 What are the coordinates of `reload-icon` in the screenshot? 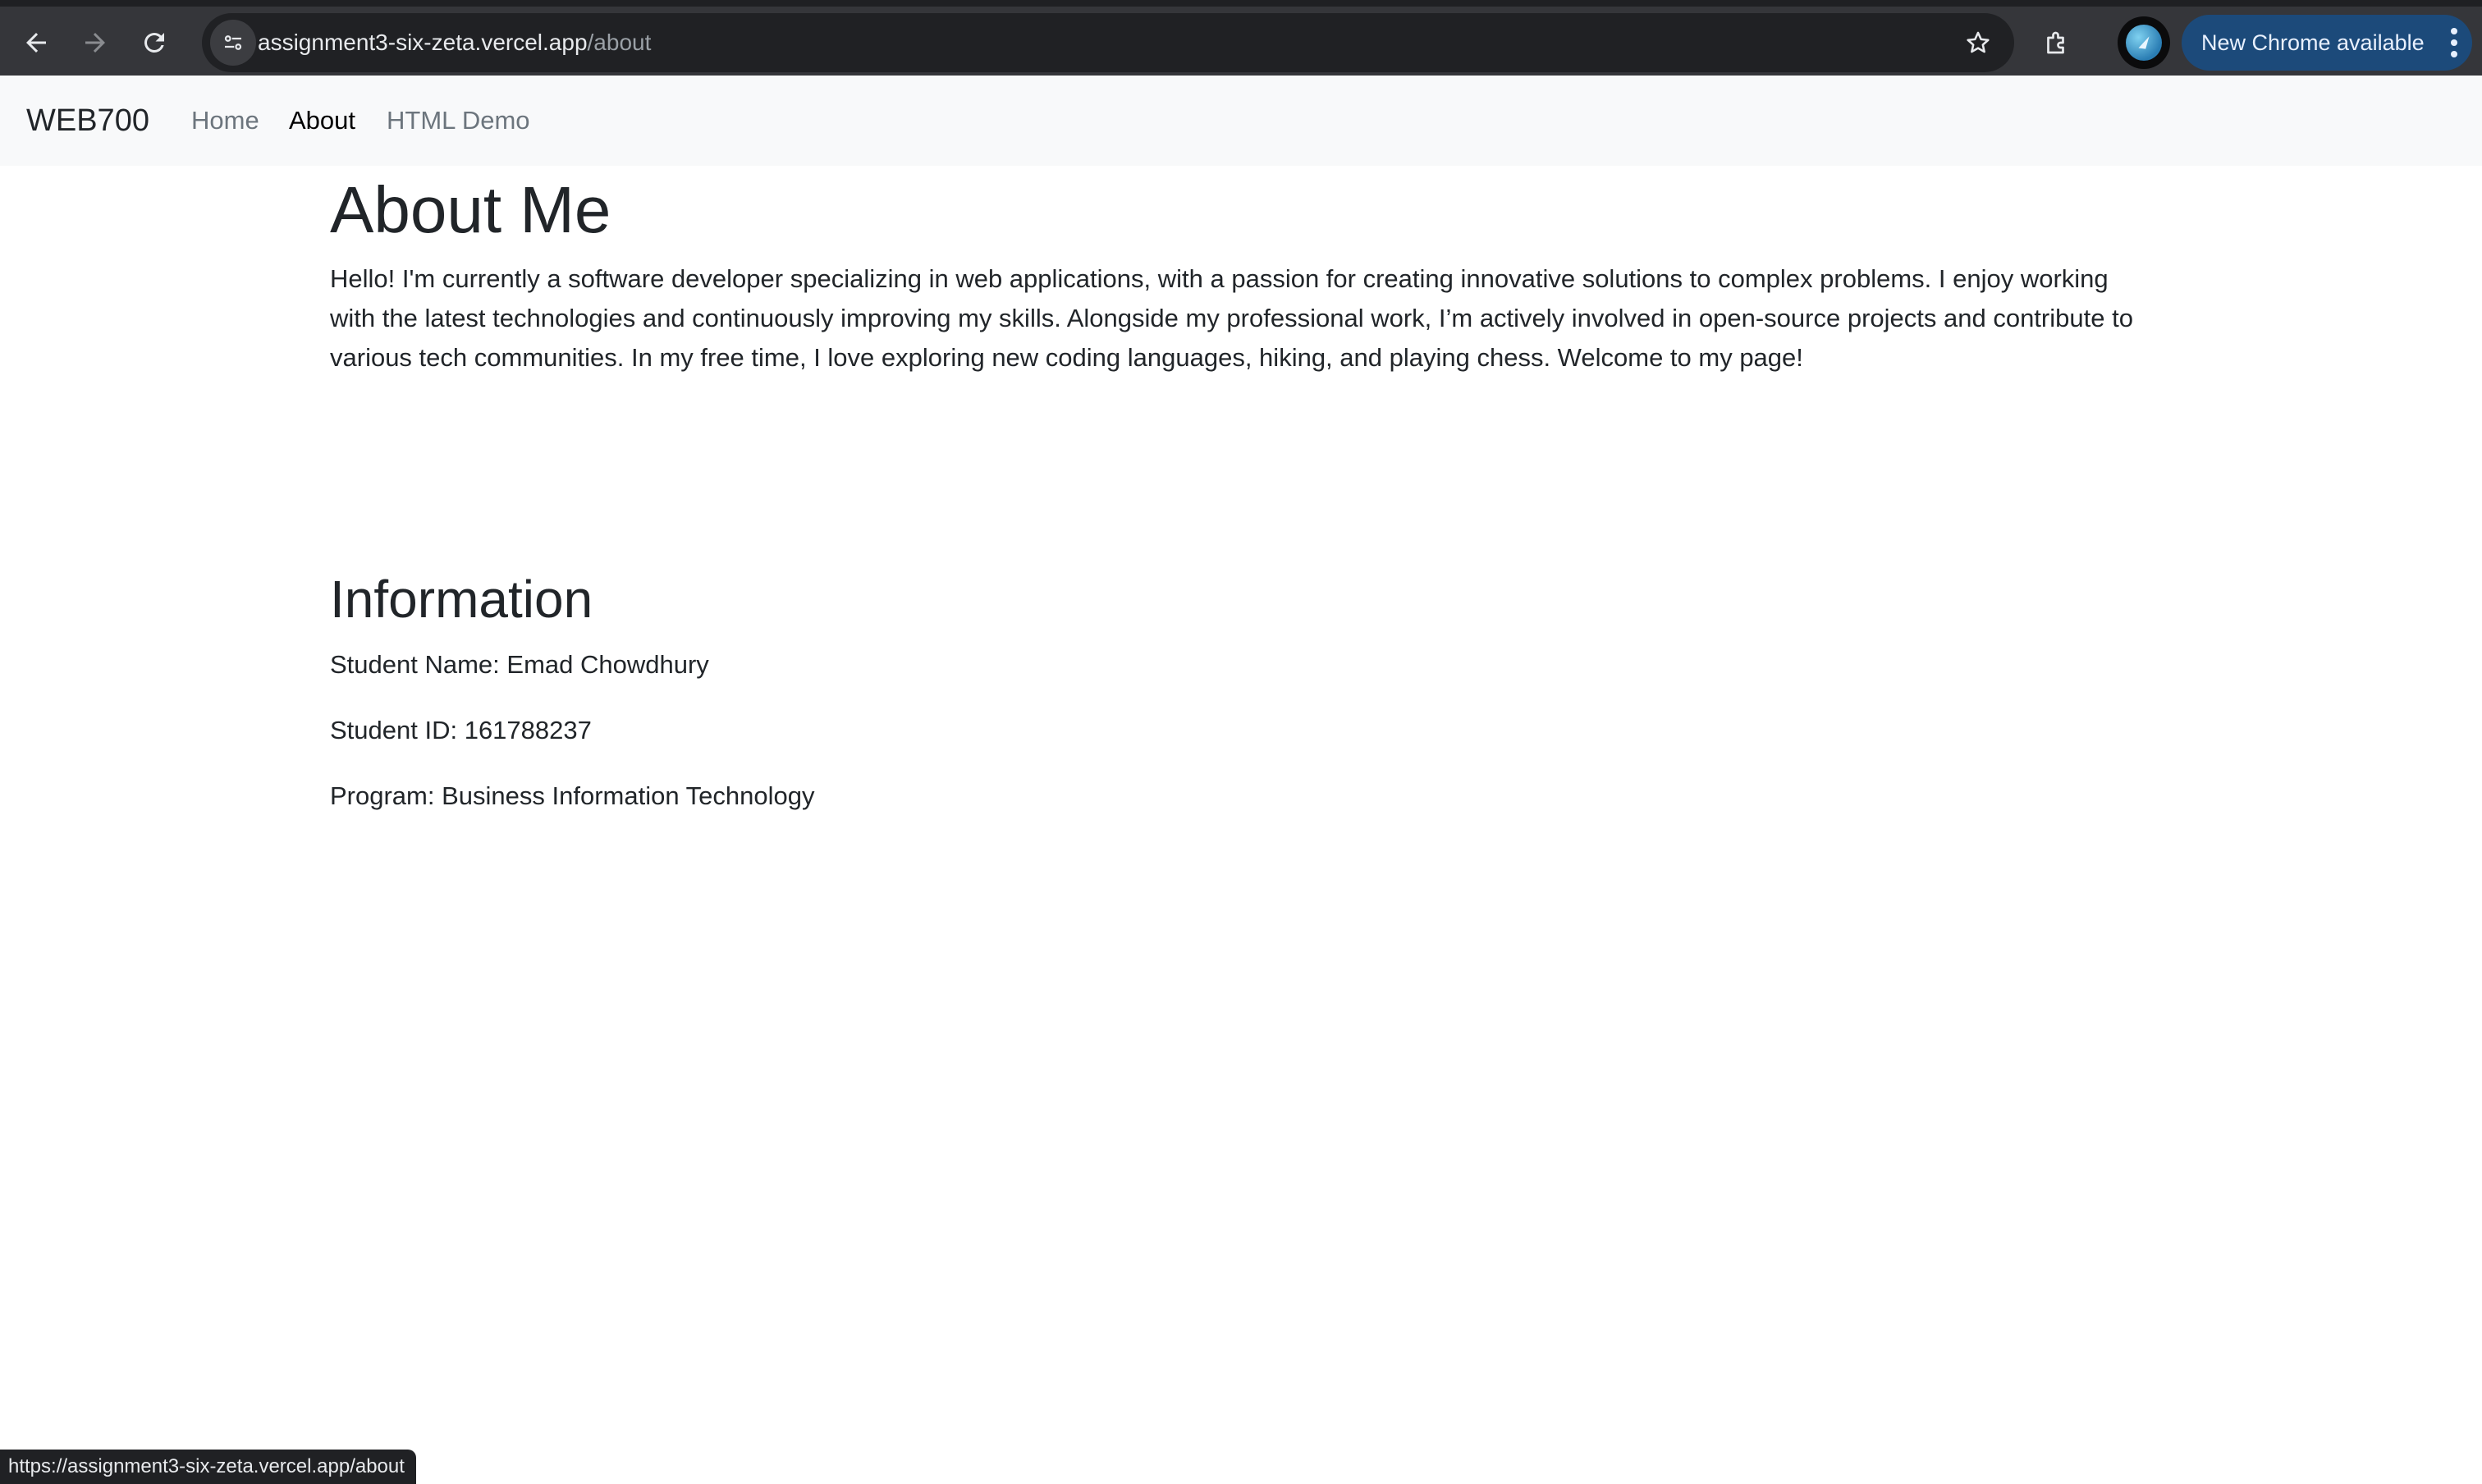 It's located at (154, 43).